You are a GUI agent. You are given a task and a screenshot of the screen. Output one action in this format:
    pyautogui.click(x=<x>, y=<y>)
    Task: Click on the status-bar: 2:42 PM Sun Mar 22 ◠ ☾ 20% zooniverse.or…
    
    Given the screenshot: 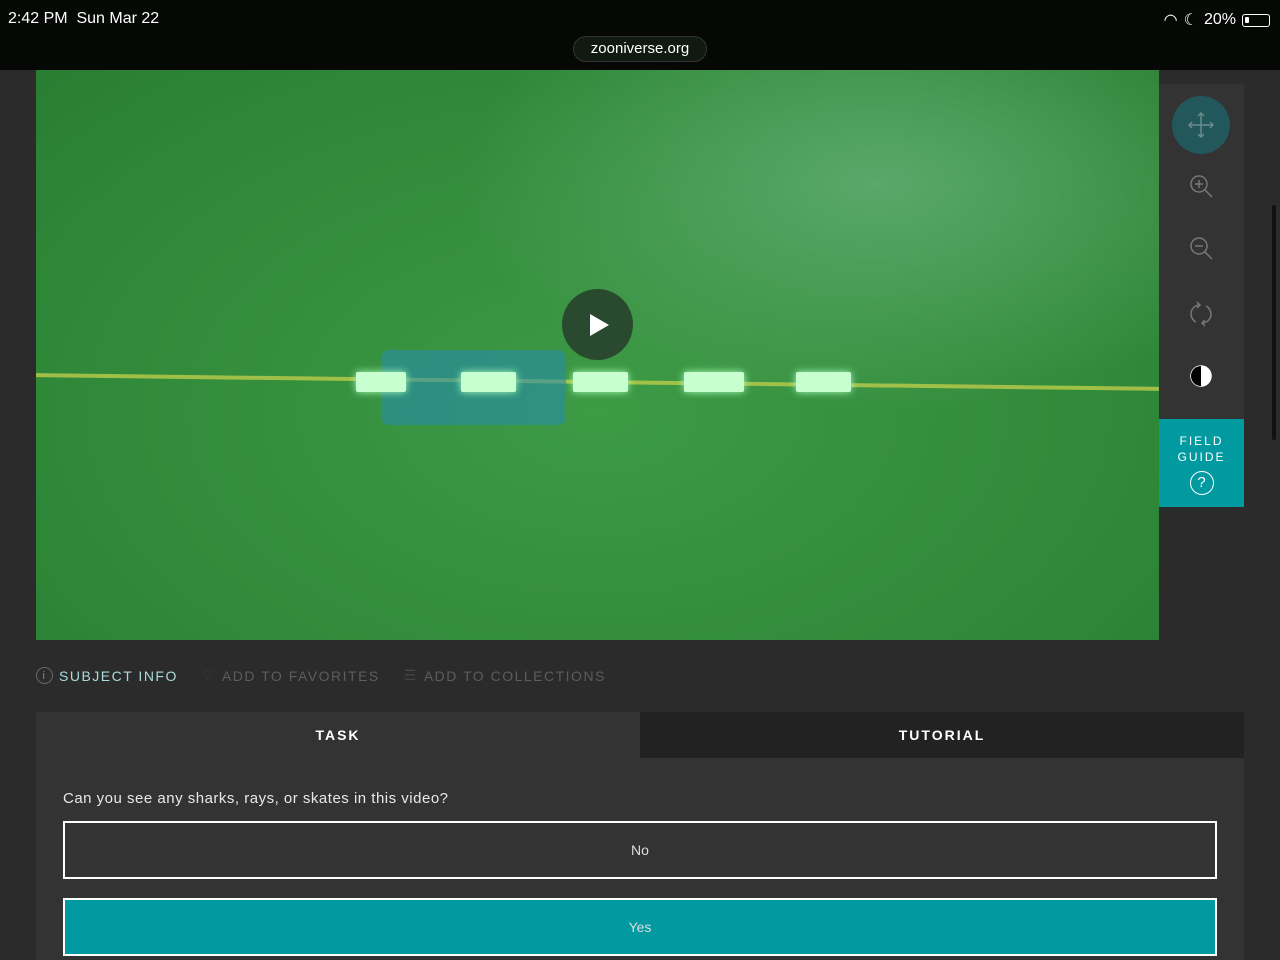 What is the action you would take?
    pyautogui.click(x=640, y=35)
    